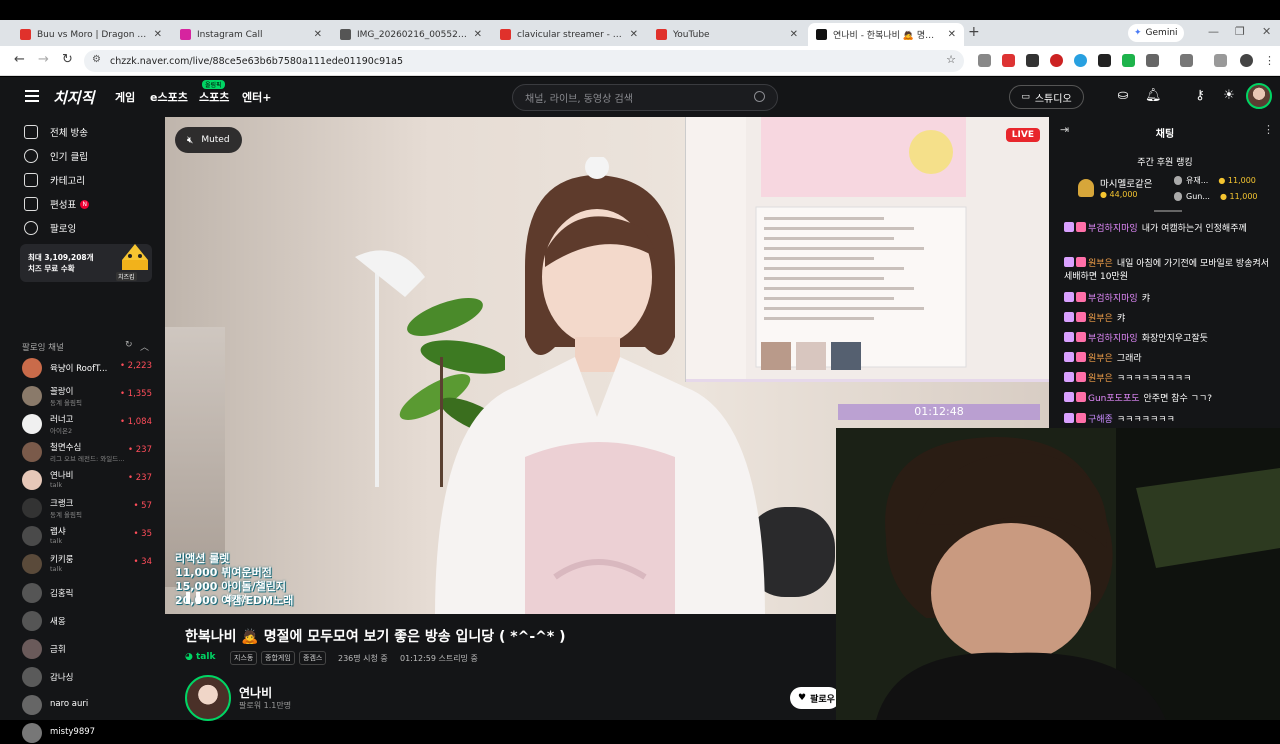 The height and width of the screenshot is (744, 1280). What do you see at coordinates (278, 658) in the screenshot?
I see `tag: 종합게임` at bounding box center [278, 658].